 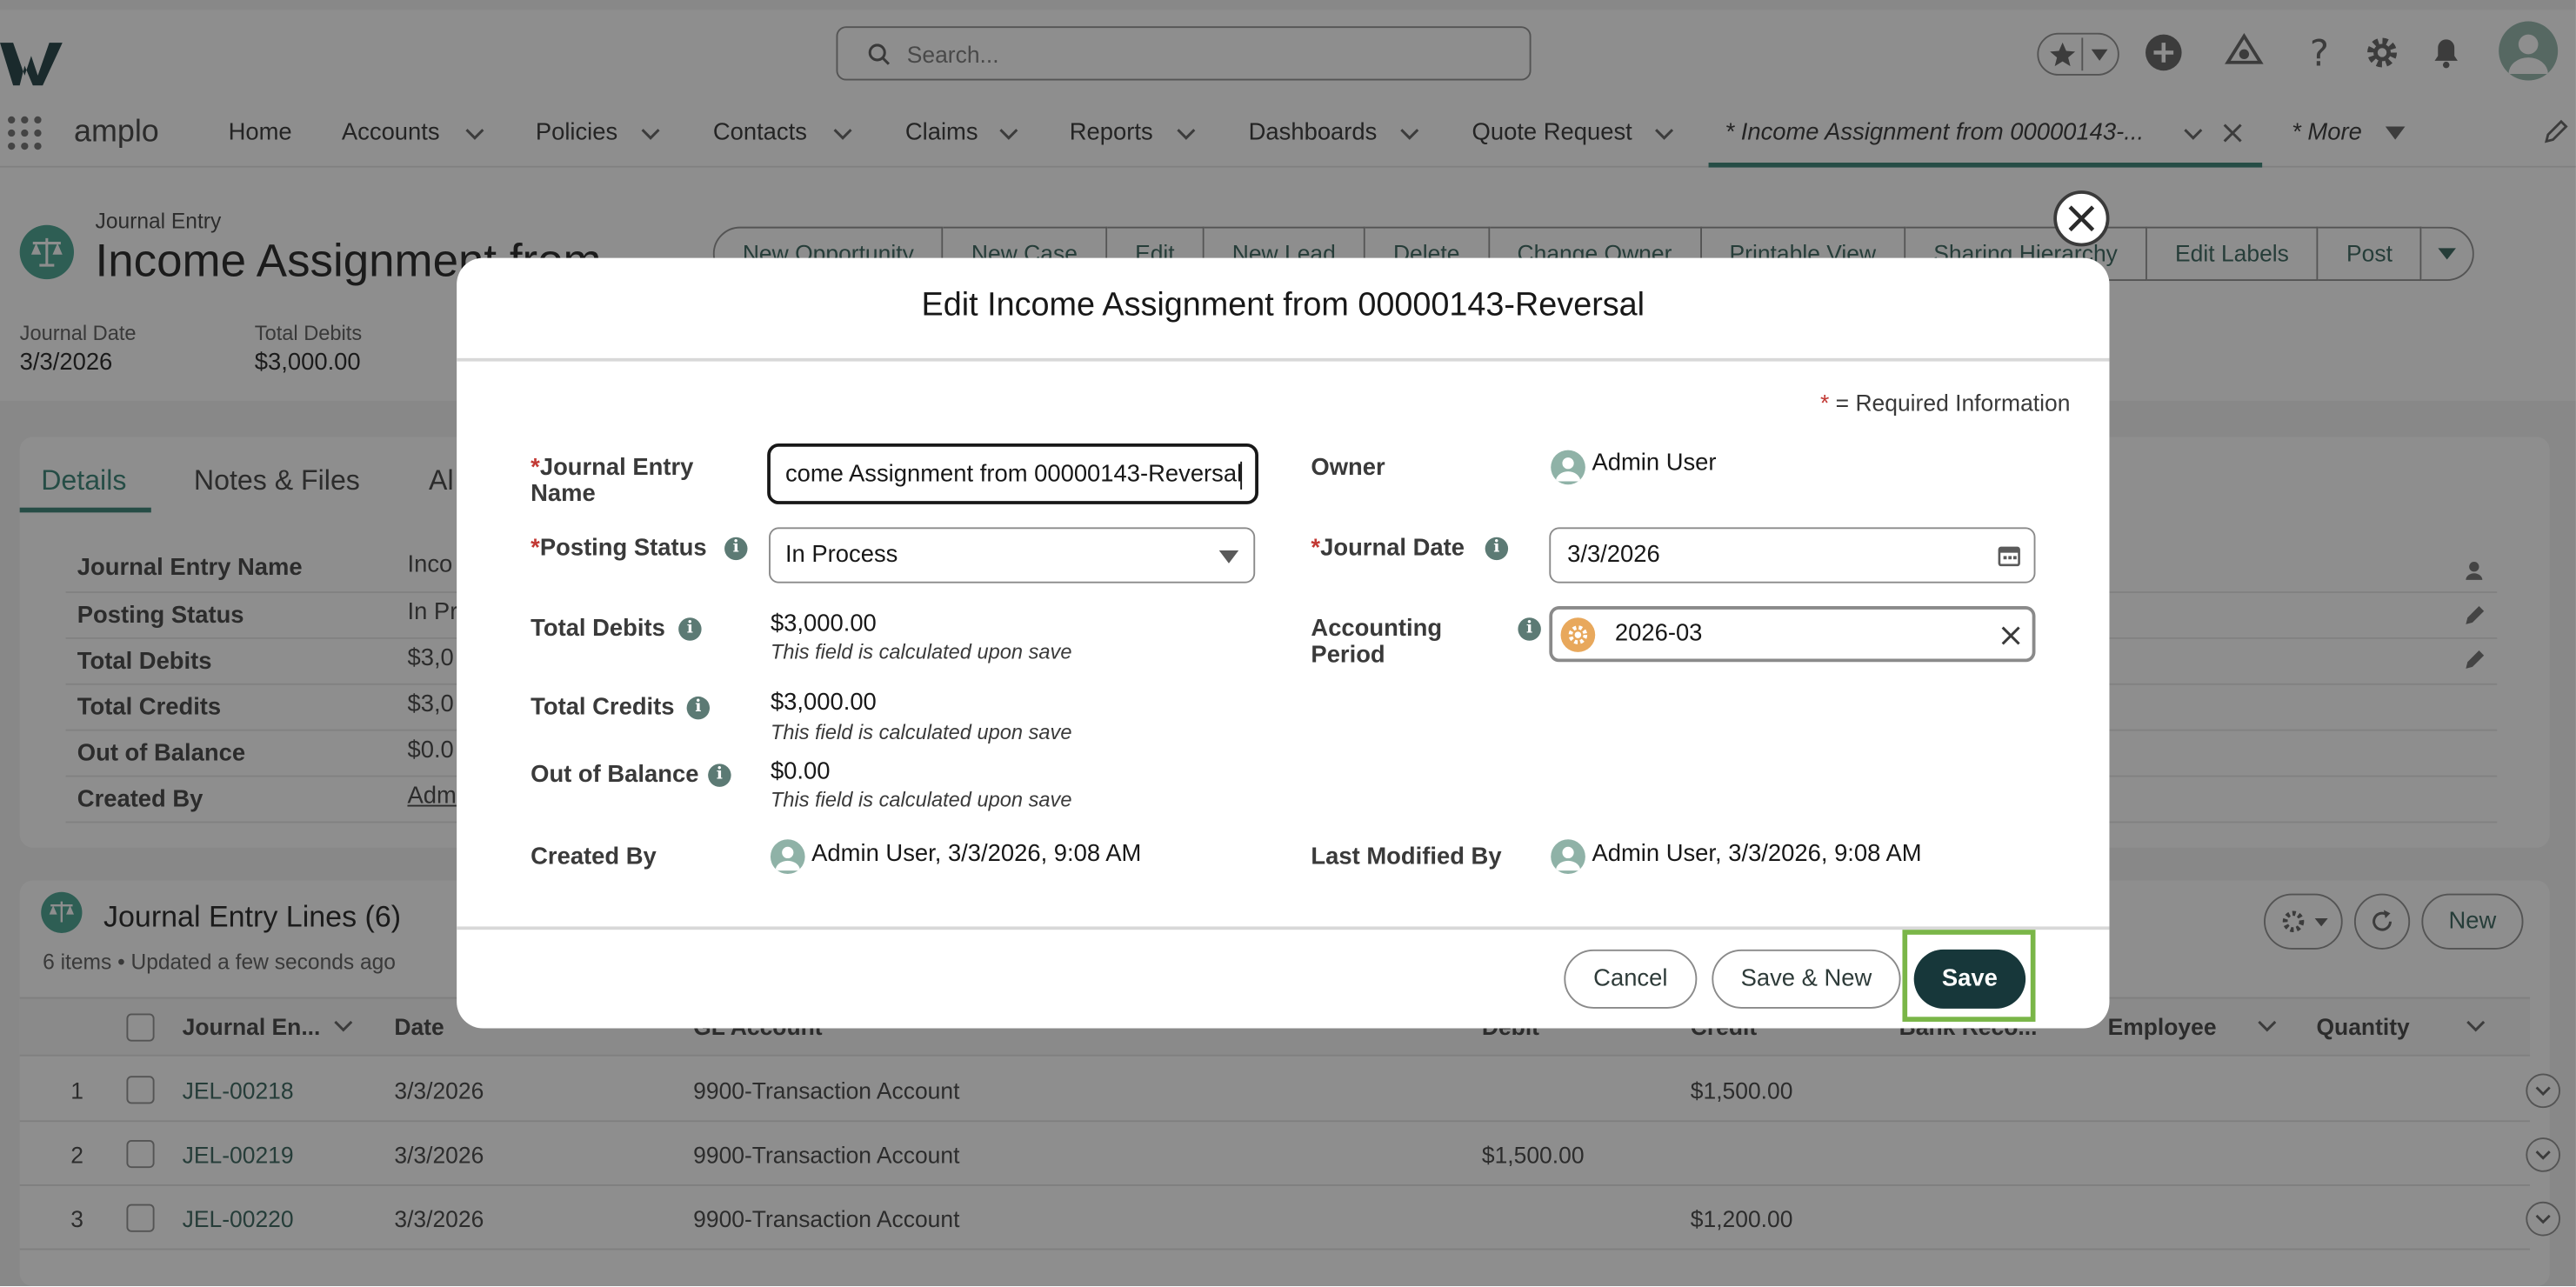 I want to click on lookup-value: 2026-03, so click(x=1658, y=634).